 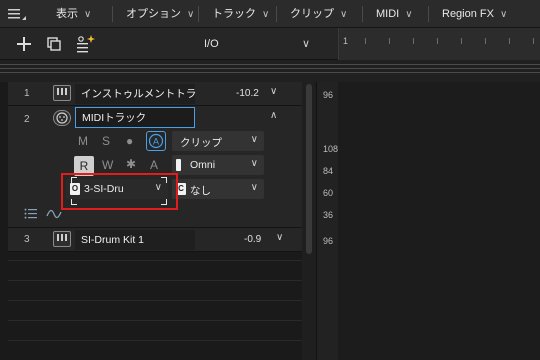 I want to click on mute-button: M, so click(x=83, y=141).